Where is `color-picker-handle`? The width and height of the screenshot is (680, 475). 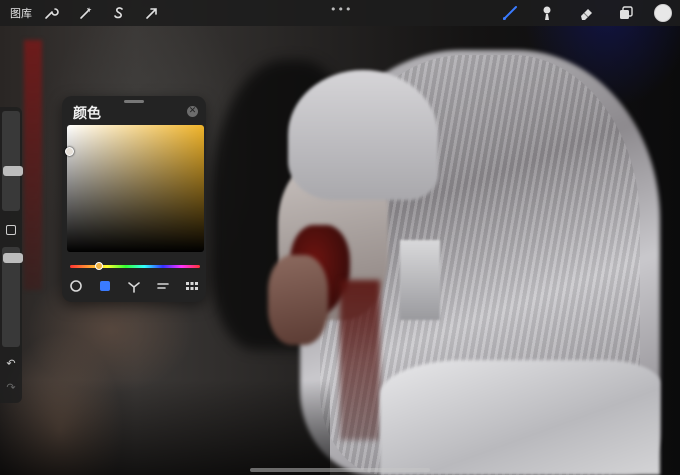 color-picker-handle is located at coordinates (69, 151).